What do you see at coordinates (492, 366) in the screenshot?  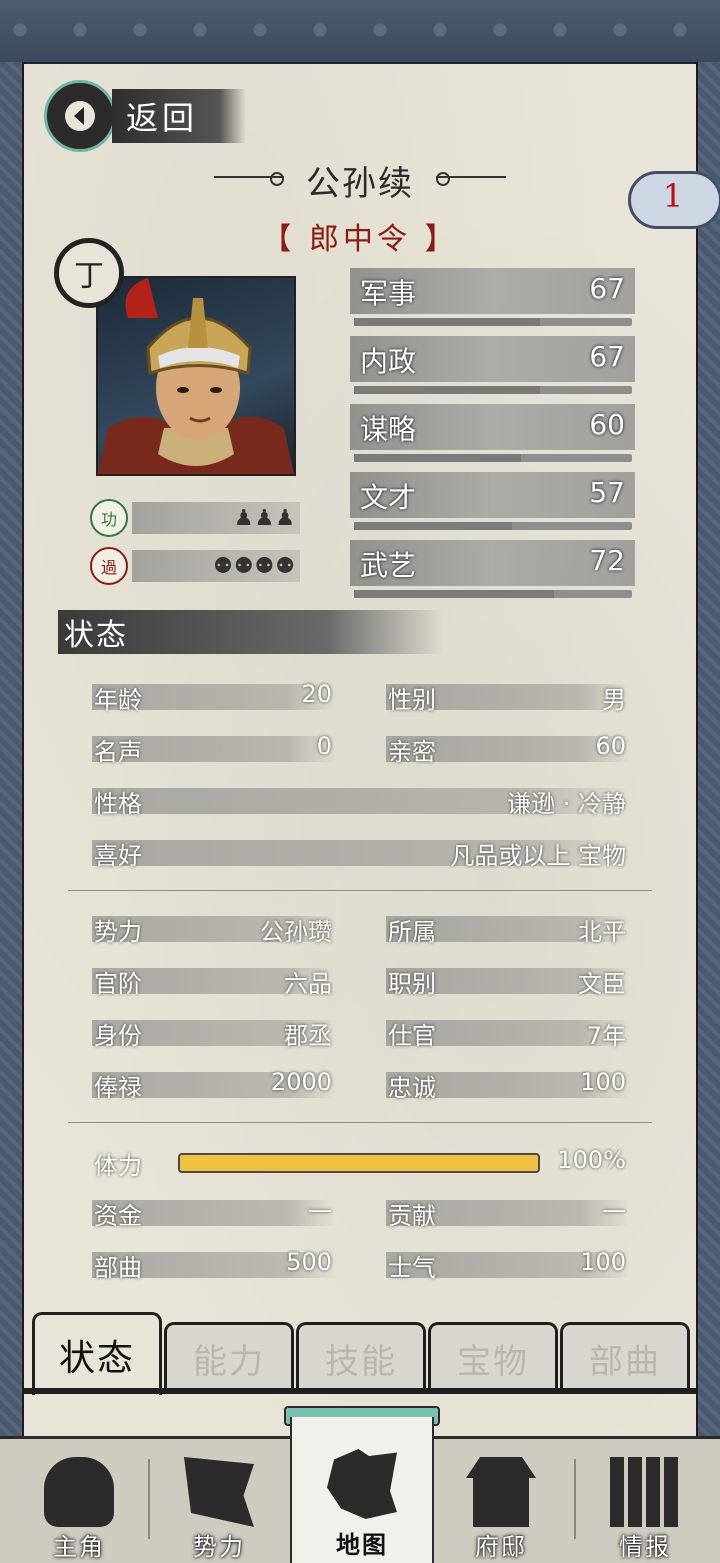 I see `stat-politics: 内政 67` at bounding box center [492, 366].